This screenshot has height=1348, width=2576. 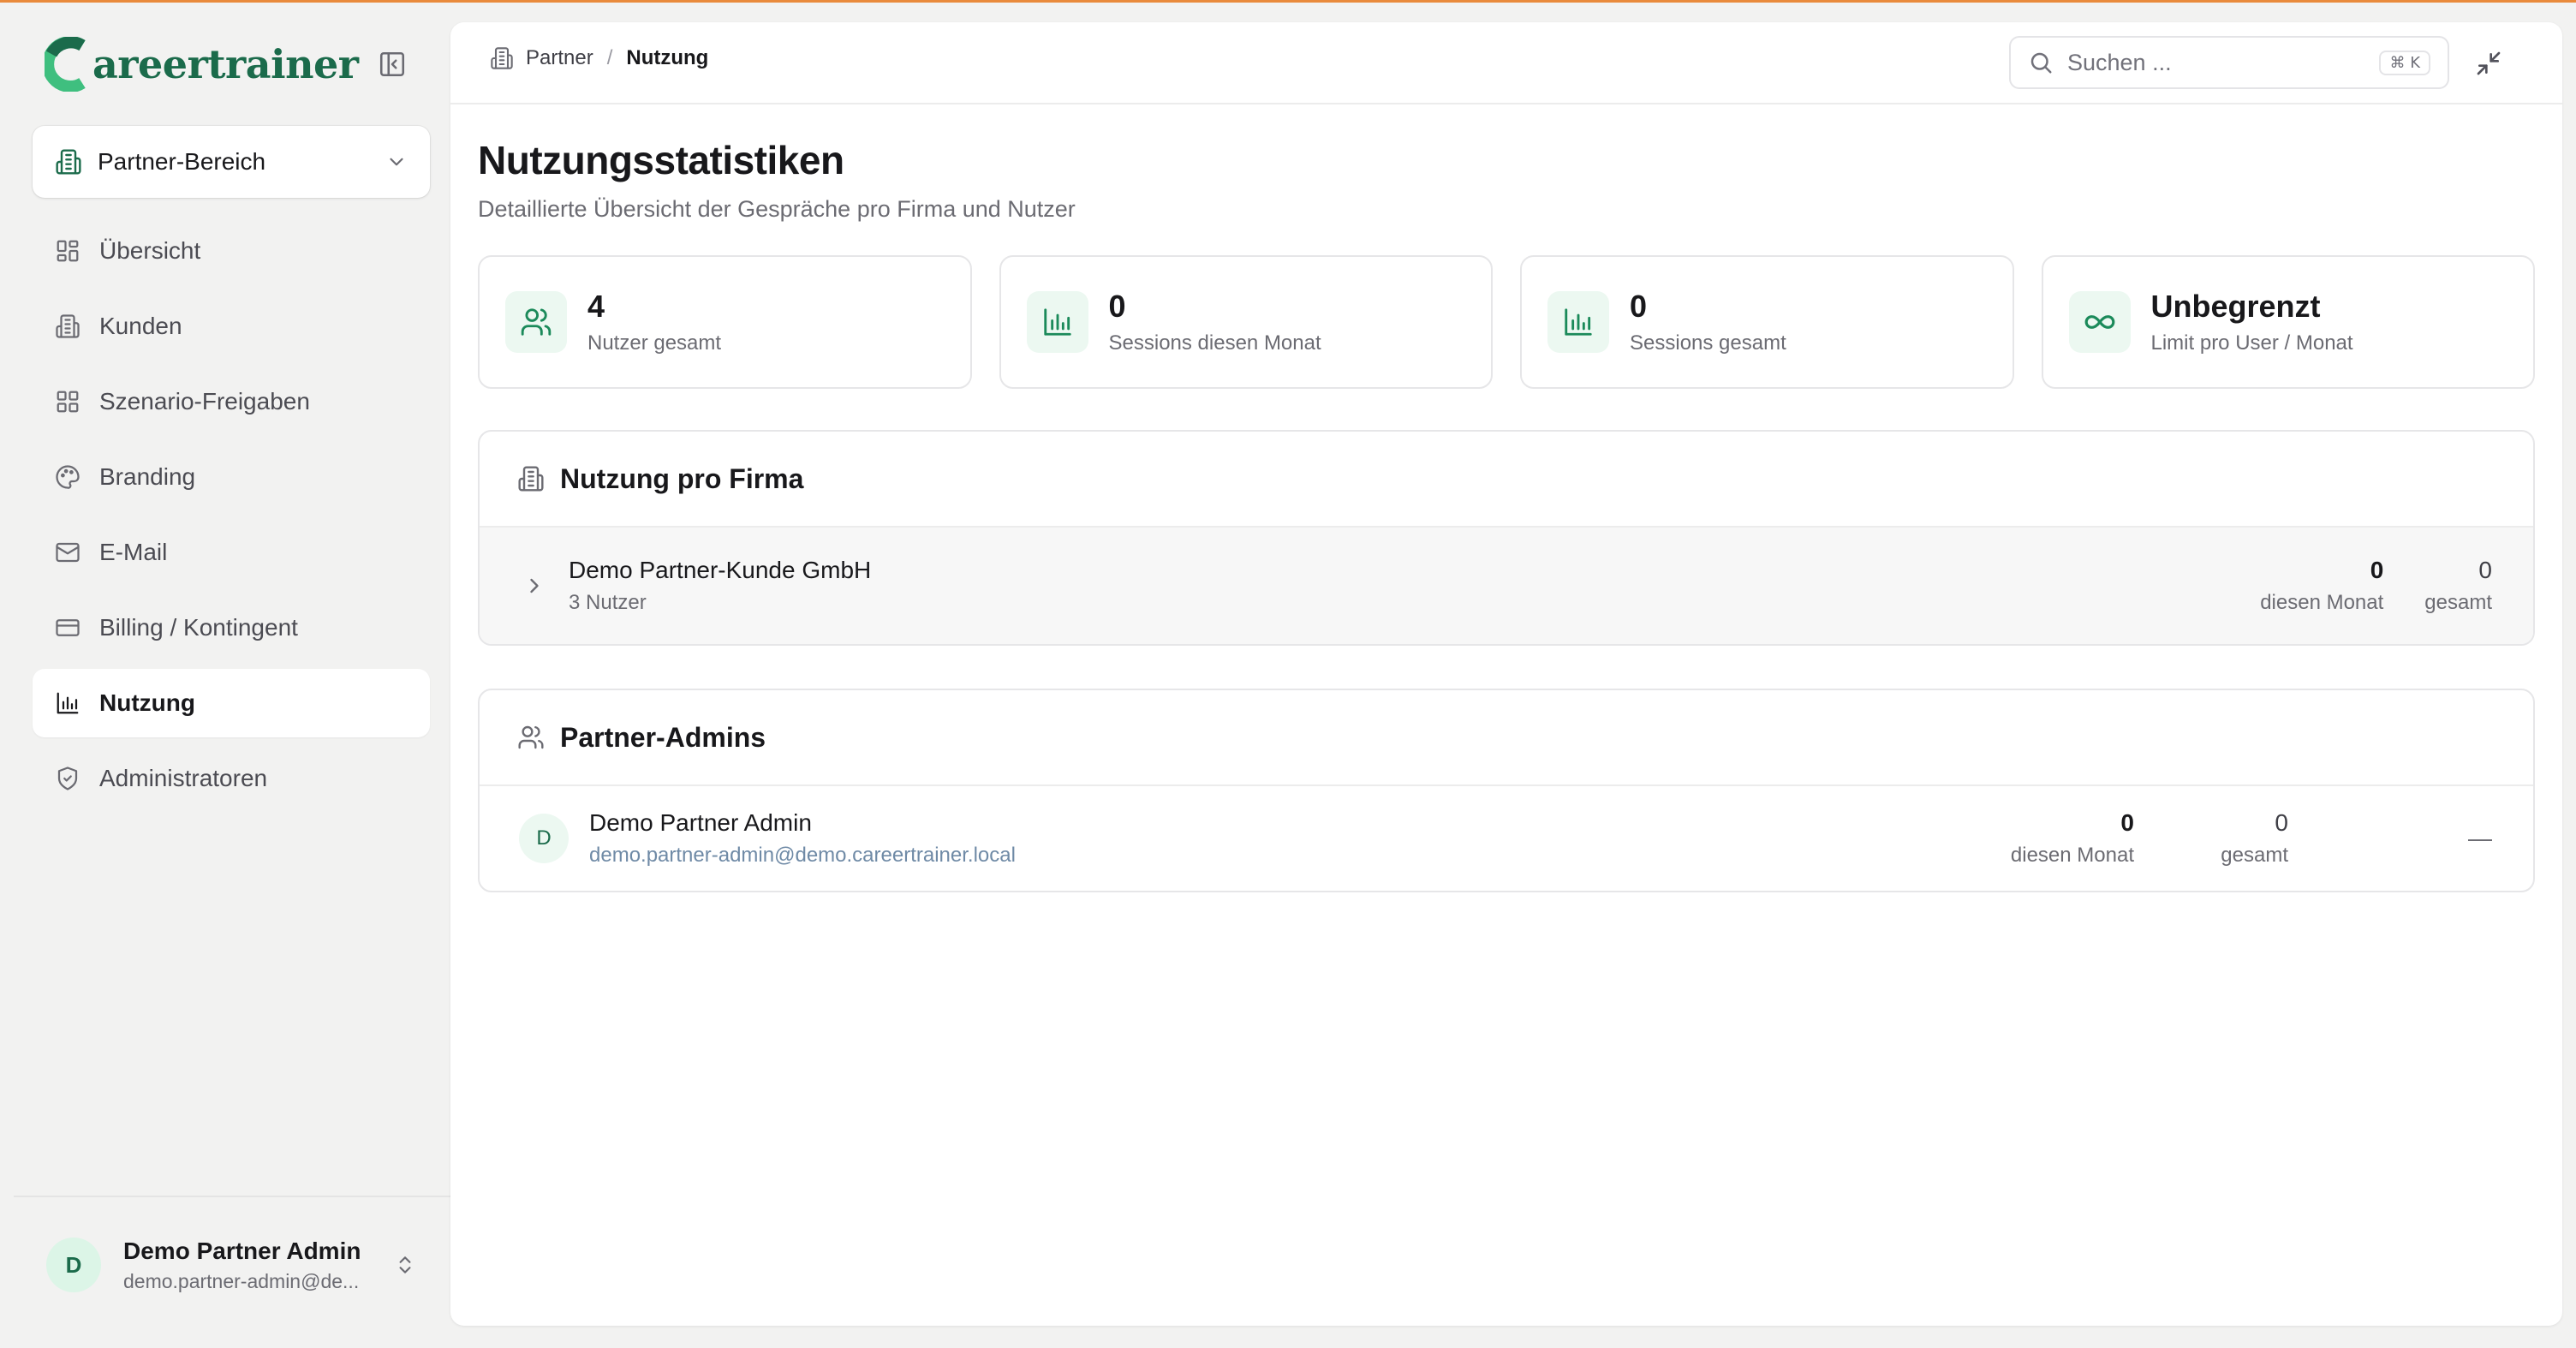 I want to click on stat-card-sessions-total: 0 Sessions gesamt, so click(x=1767, y=322).